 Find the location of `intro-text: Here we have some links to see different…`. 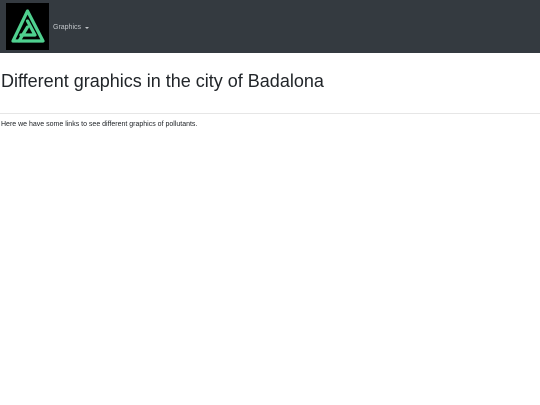

intro-text: Here we have some links to see different… is located at coordinates (99, 124).